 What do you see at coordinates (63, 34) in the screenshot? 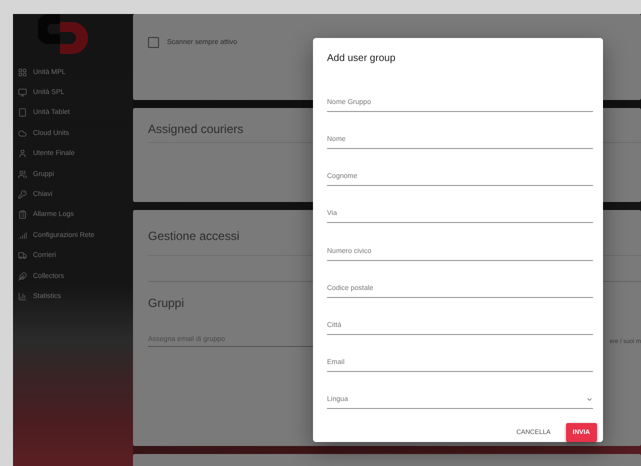
I see `logo-icon` at bounding box center [63, 34].